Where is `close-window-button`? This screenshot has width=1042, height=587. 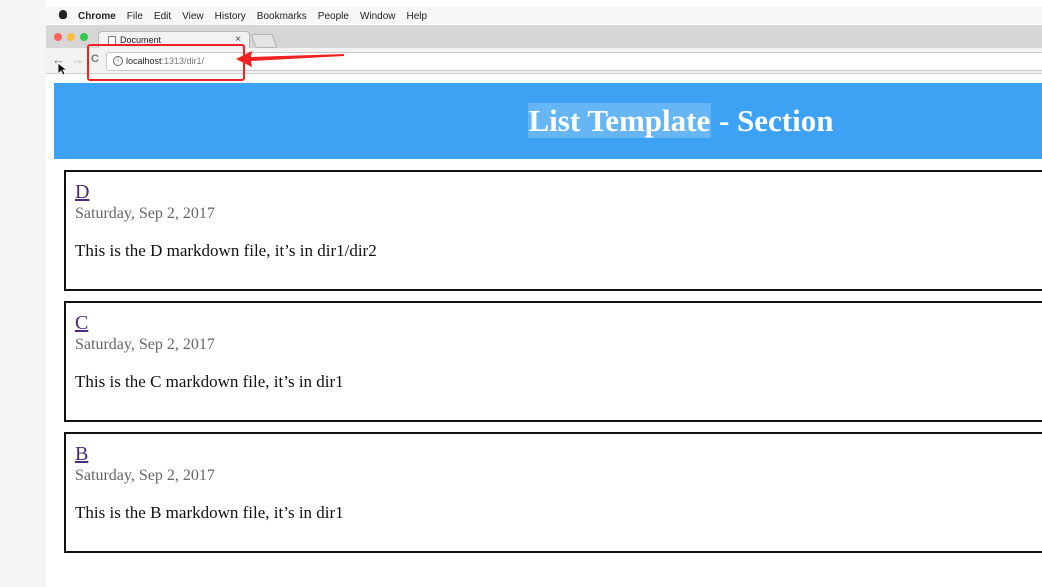 close-window-button is located at coordinates (58, 37).